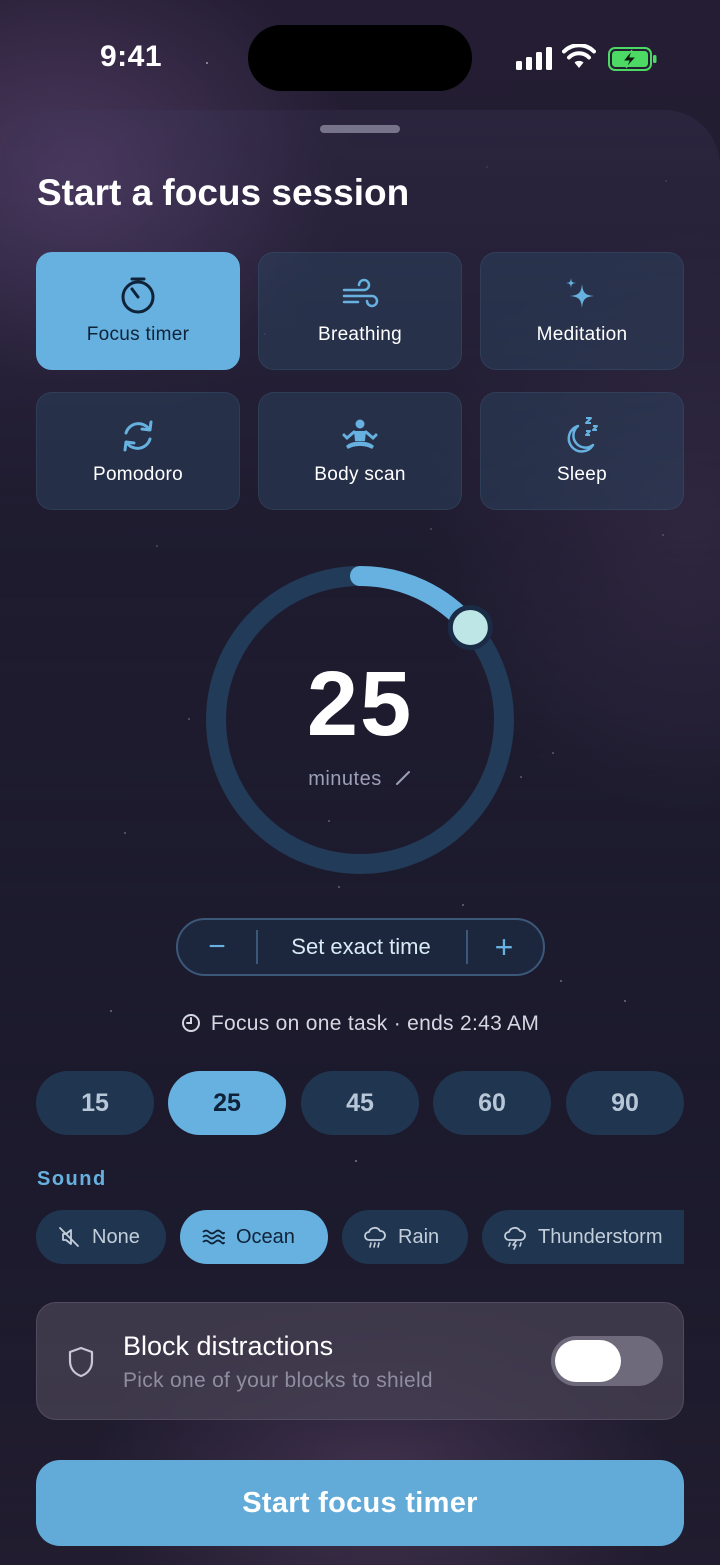 Image resolution: width=720 pixels, height=1565 pixels. I want to click on increase-button: +, so click(504, 947).